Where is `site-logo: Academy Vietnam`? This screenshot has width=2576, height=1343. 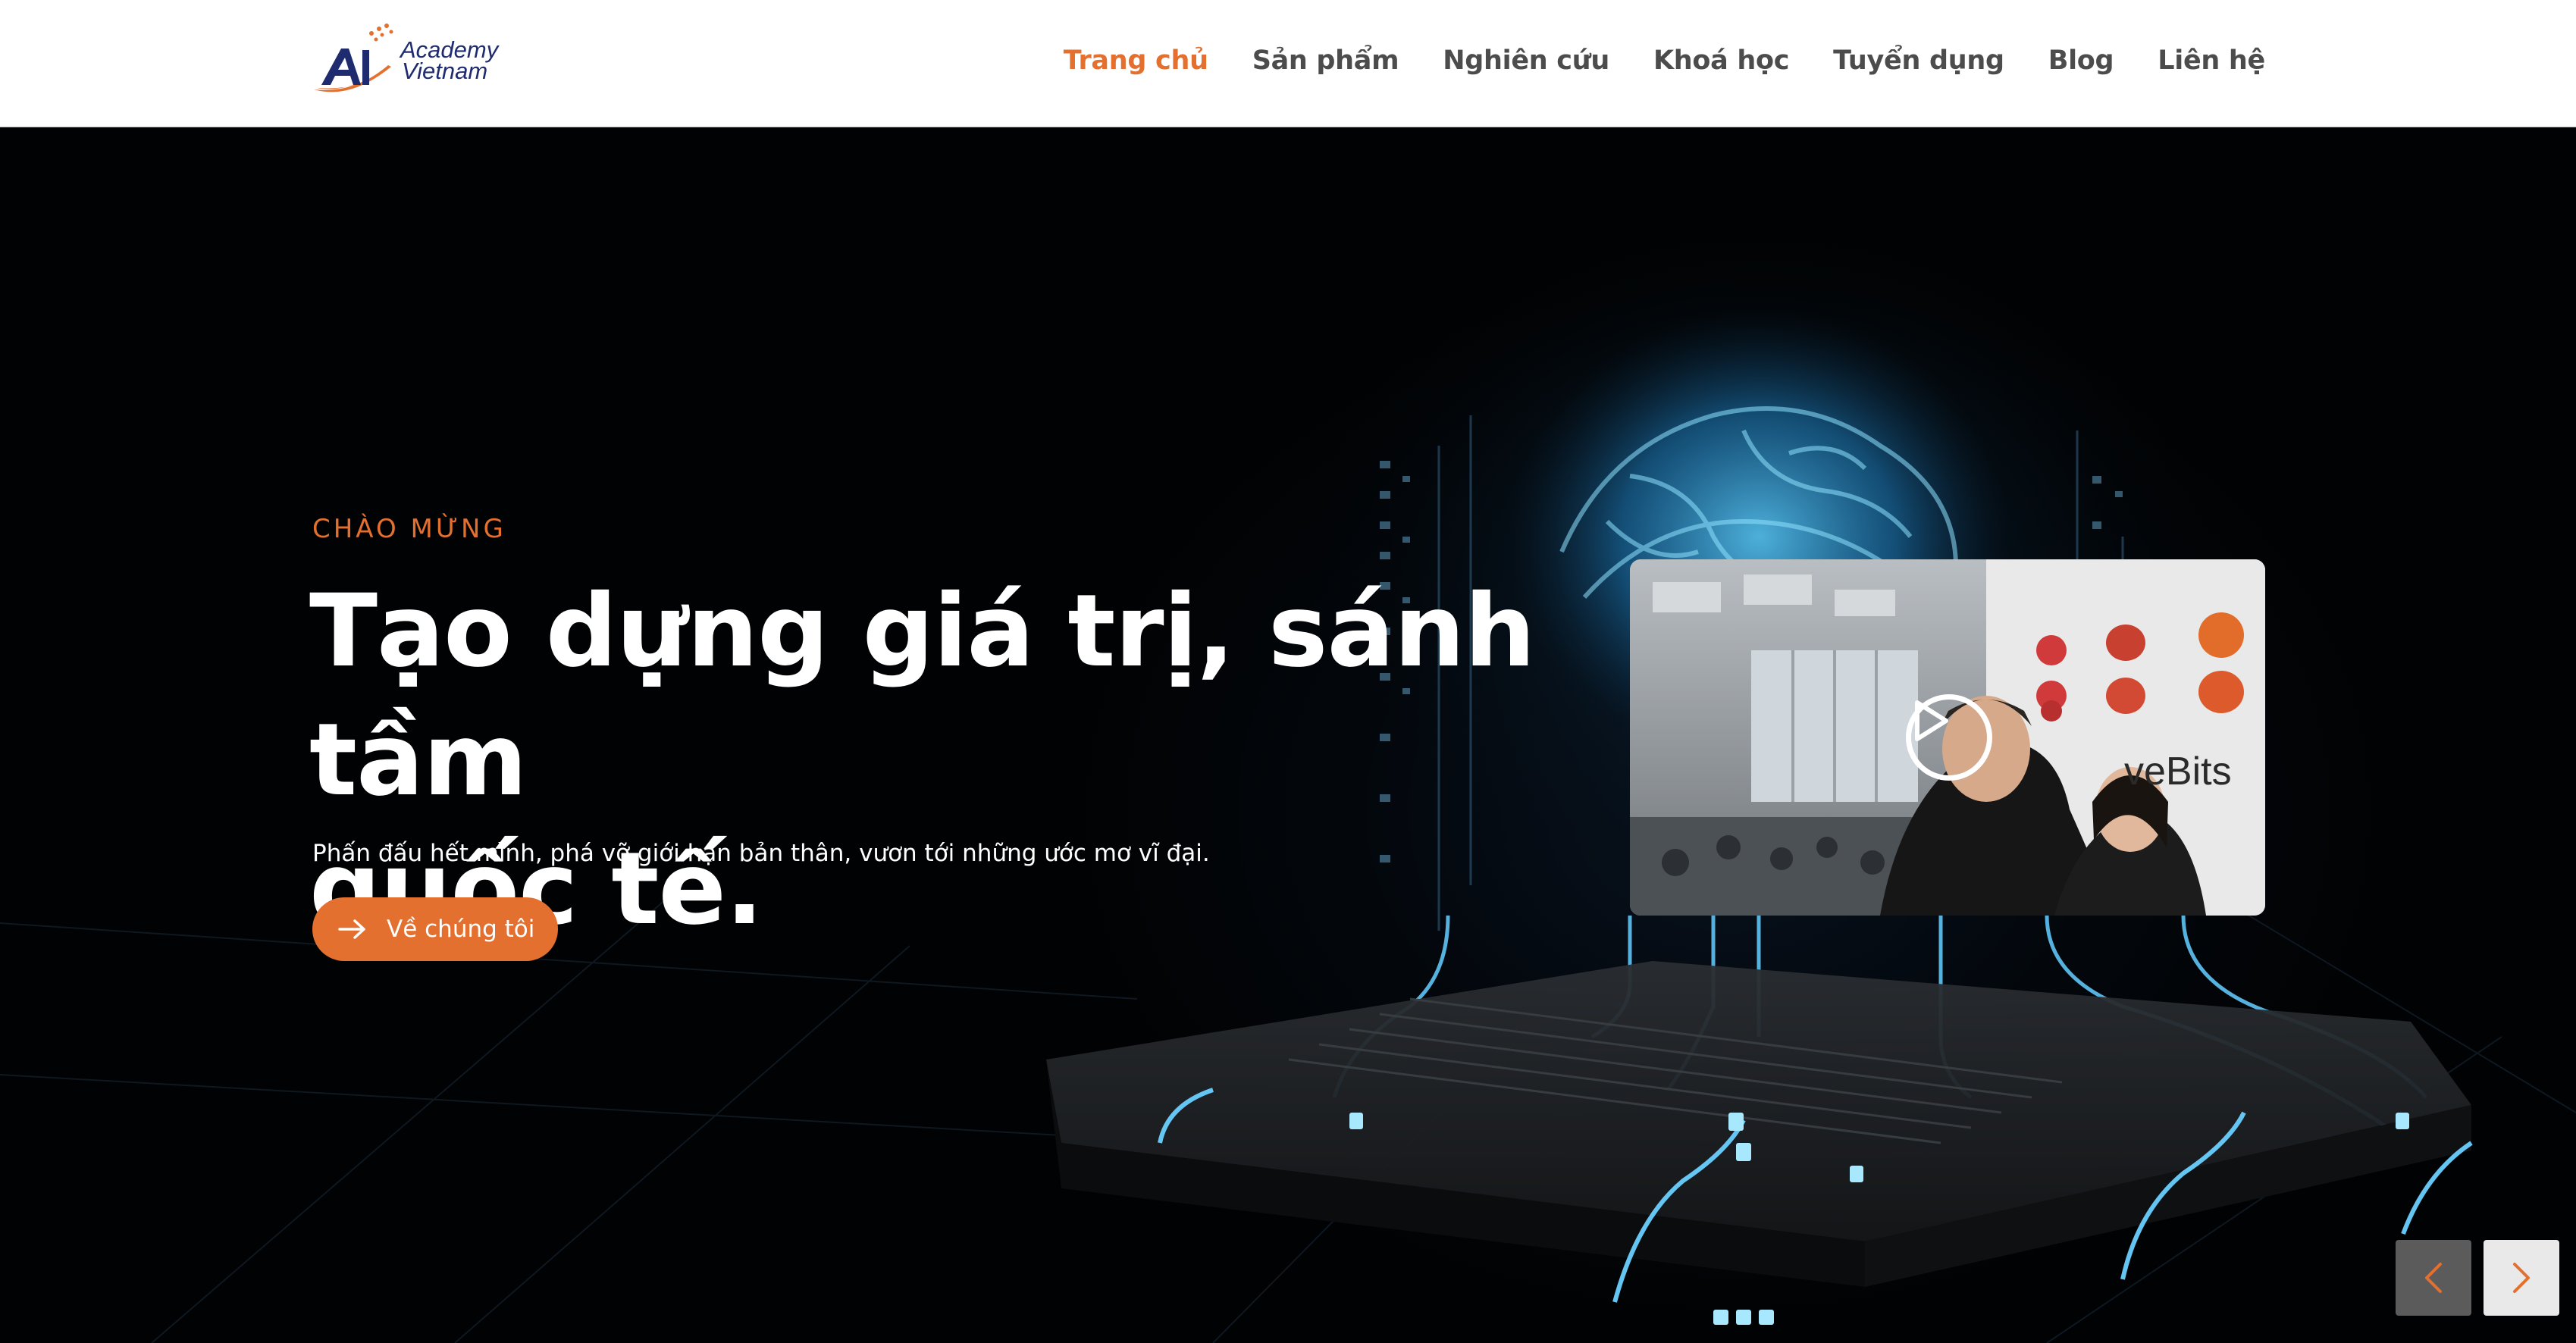 site-logo: Academy Vietnam is located at coordinates (410, 60).